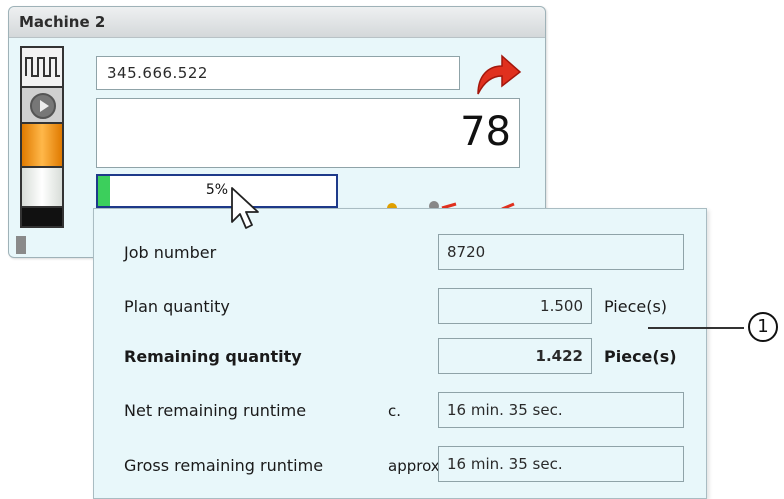  What do you see at coordinates (42, 186) in the screenshot?
I see `tower-light-white` at bounding box center [42, 186].